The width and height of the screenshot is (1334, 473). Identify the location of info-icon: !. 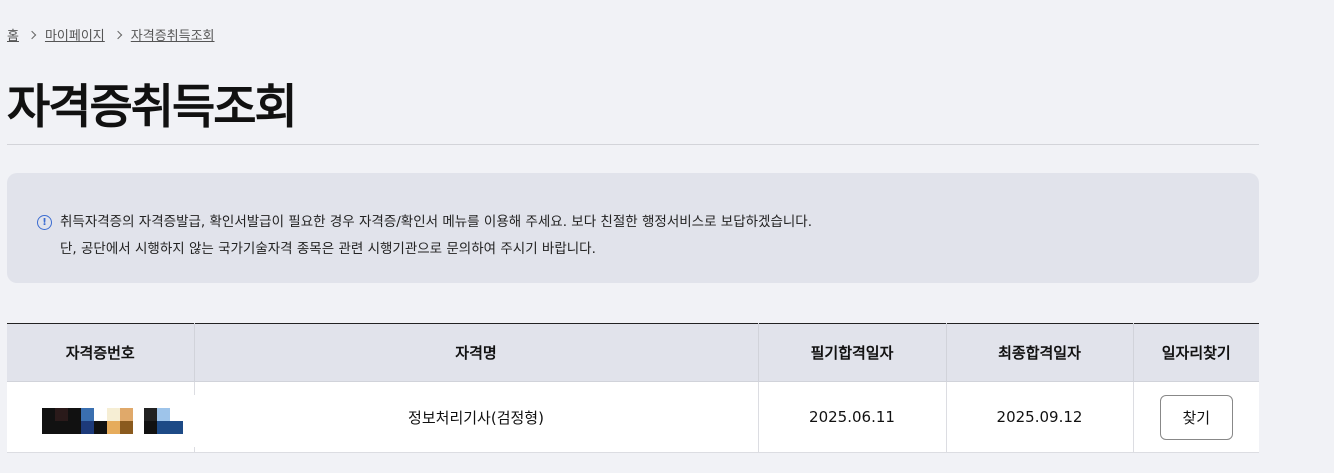
(44, 222).